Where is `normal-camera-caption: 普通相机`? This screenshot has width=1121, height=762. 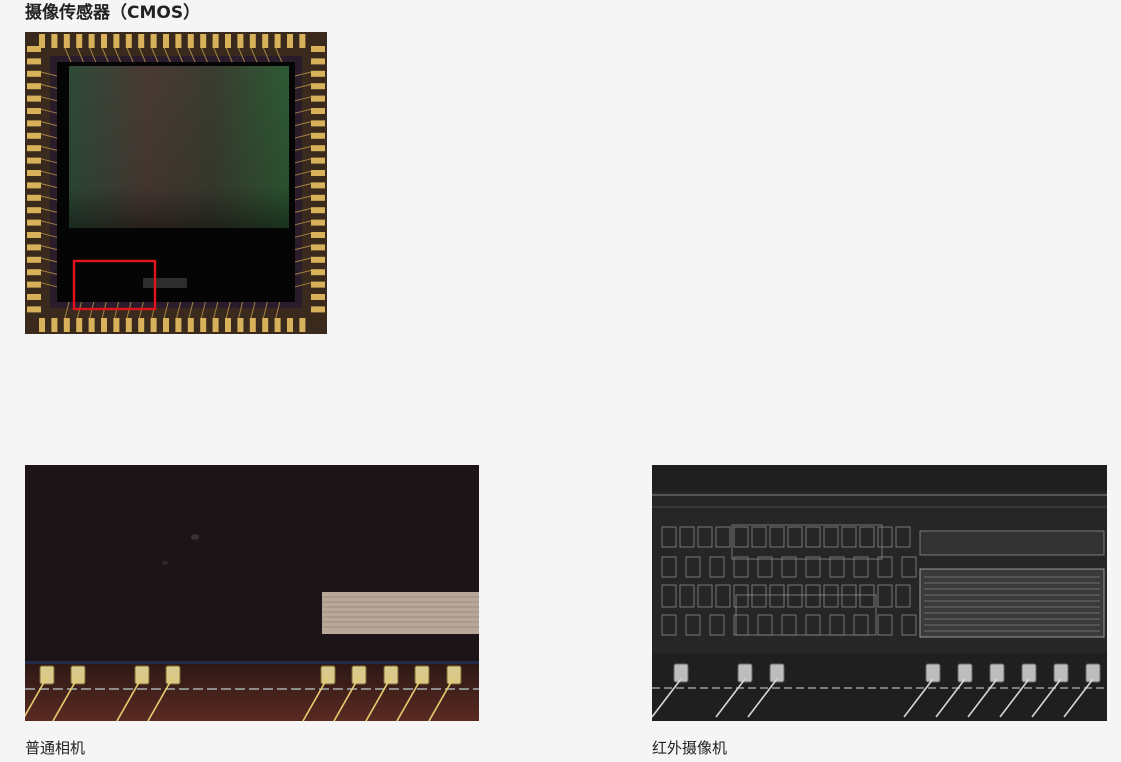
normal-camera-caption: 普通相机 is located at coordinates (55, 748).